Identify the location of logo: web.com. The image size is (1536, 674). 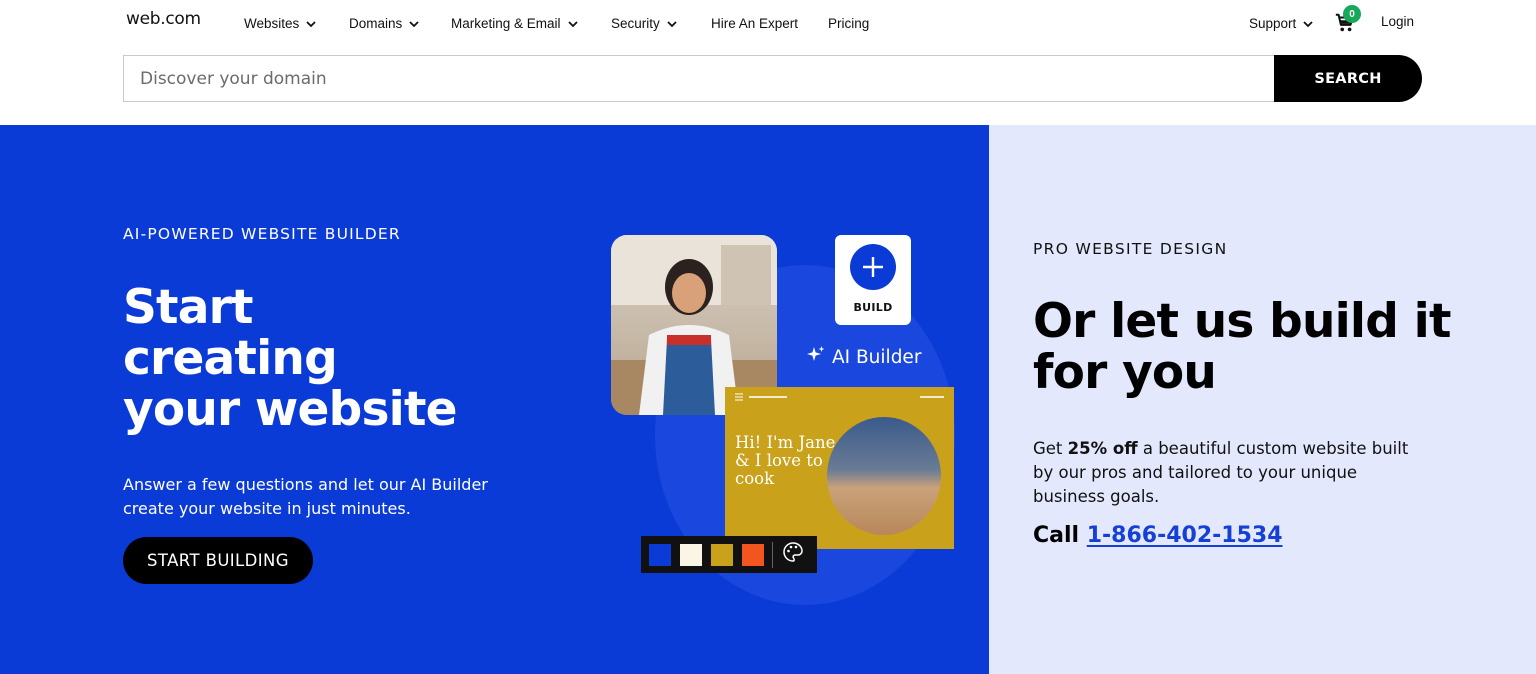
(163, 19).